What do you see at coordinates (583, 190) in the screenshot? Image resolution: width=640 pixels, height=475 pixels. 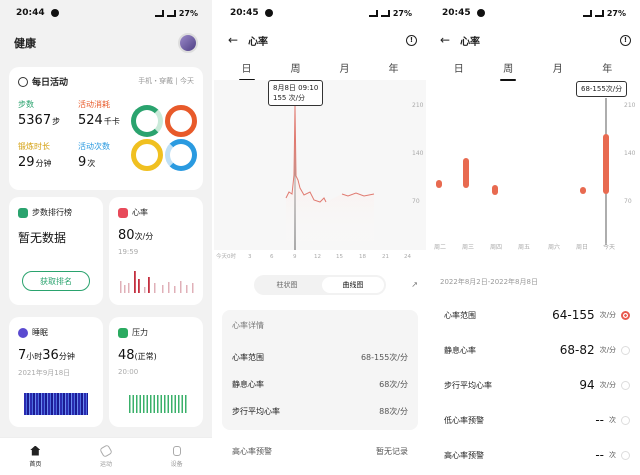 I see `bar-sun` at bounding box center [583, 190].